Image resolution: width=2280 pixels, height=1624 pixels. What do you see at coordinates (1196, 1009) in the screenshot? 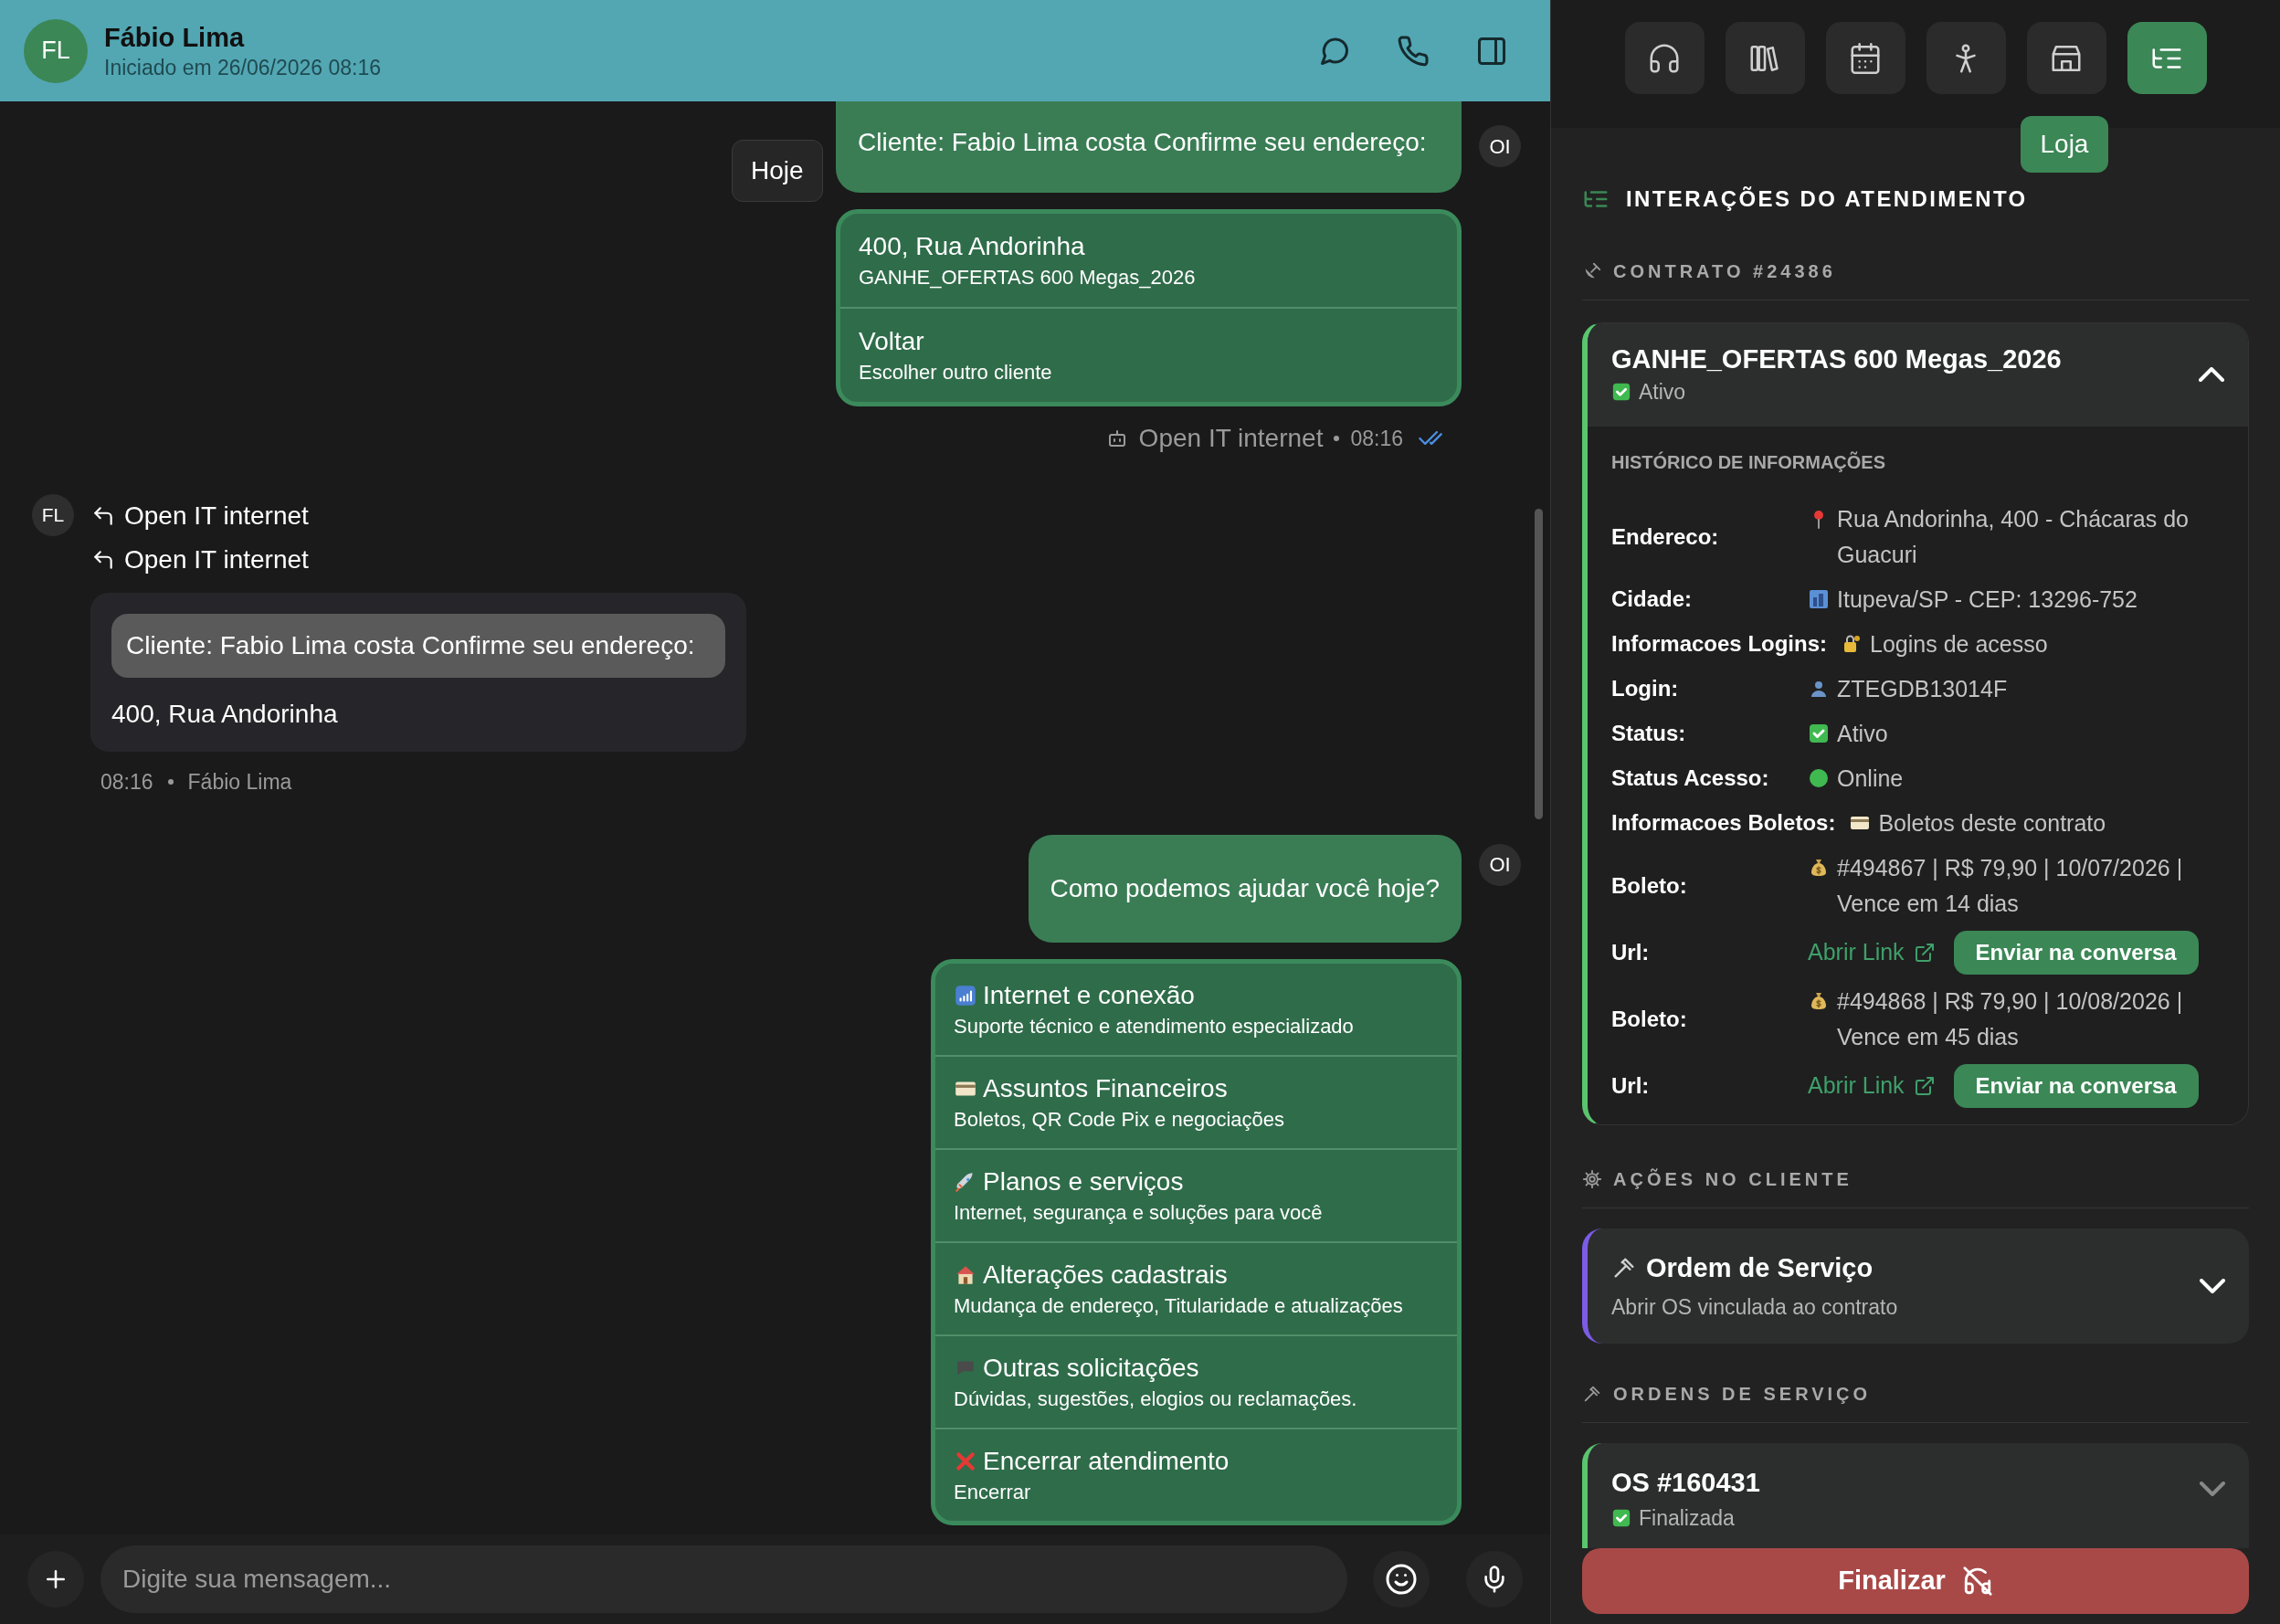
I see `option-item: Internet e conexão Suporte técnico e atendimento especializado` at bounding box center [1196, 1009].